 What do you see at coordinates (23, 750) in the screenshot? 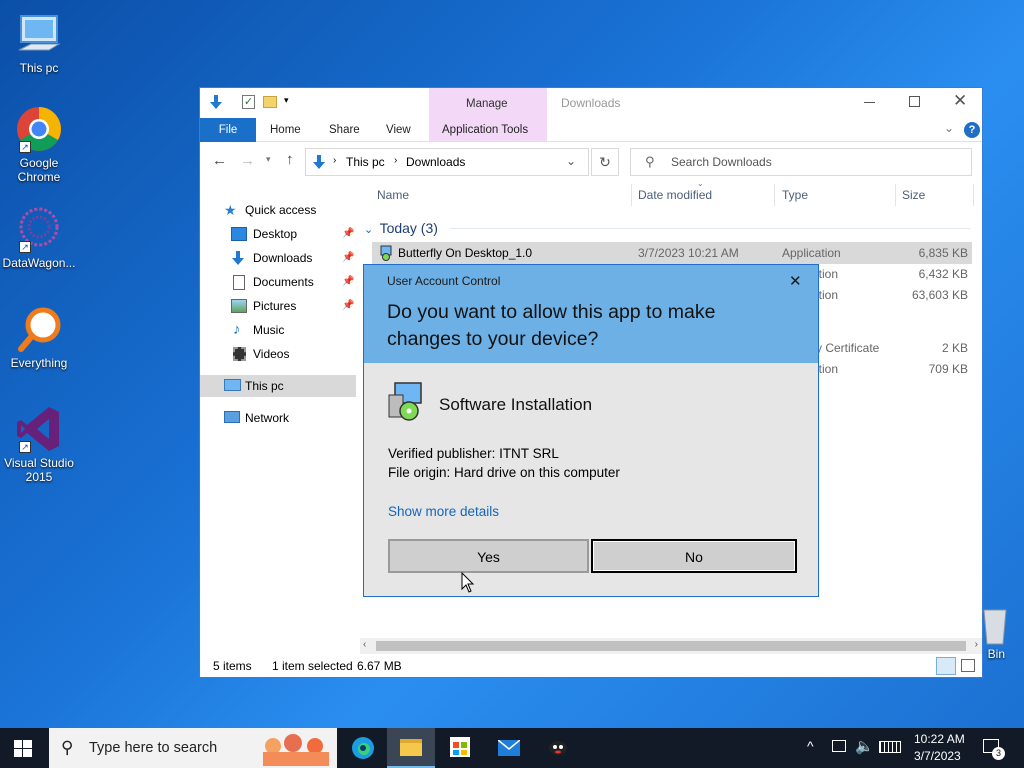
I see `start-windows-icon` at bounding box center [23, 750].